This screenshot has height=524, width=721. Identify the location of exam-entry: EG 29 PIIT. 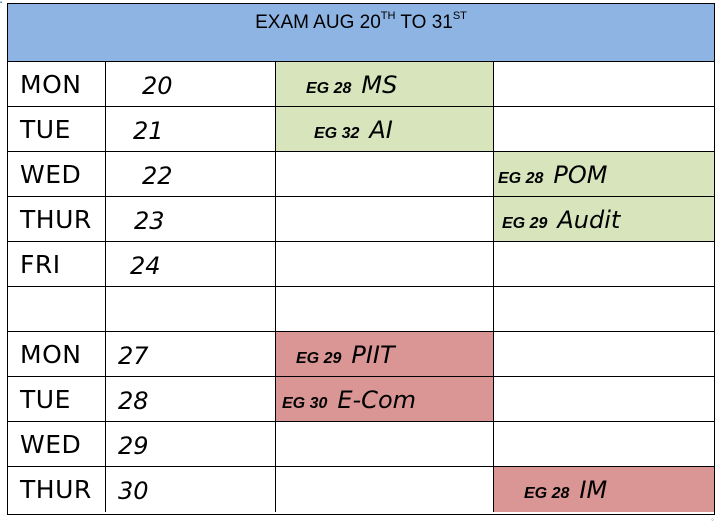
(345, 355).